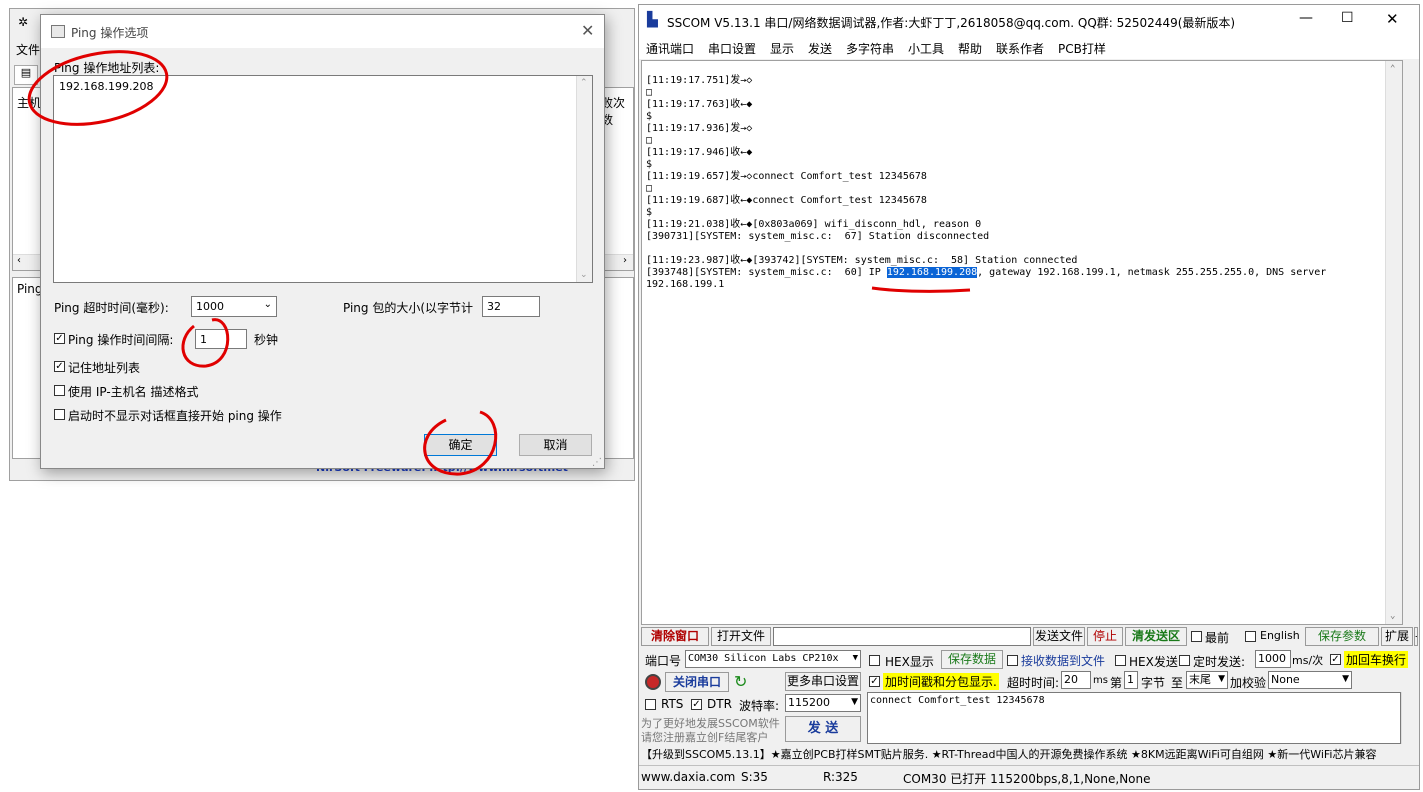  Describe the element at coordinates (921, 289) in the screenshot. I see `annotation-underline-ip` at that location.